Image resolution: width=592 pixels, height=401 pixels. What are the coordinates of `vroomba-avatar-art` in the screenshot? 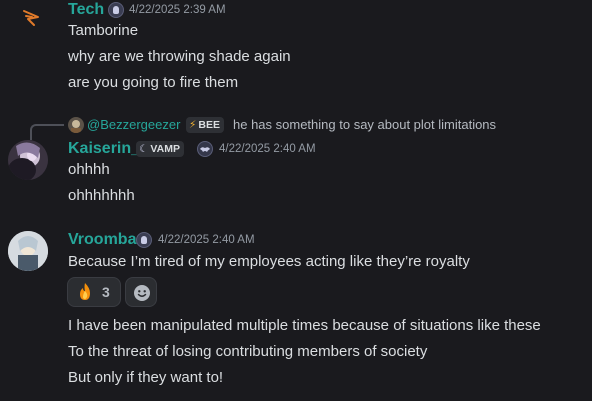 It's located at (28, 251).